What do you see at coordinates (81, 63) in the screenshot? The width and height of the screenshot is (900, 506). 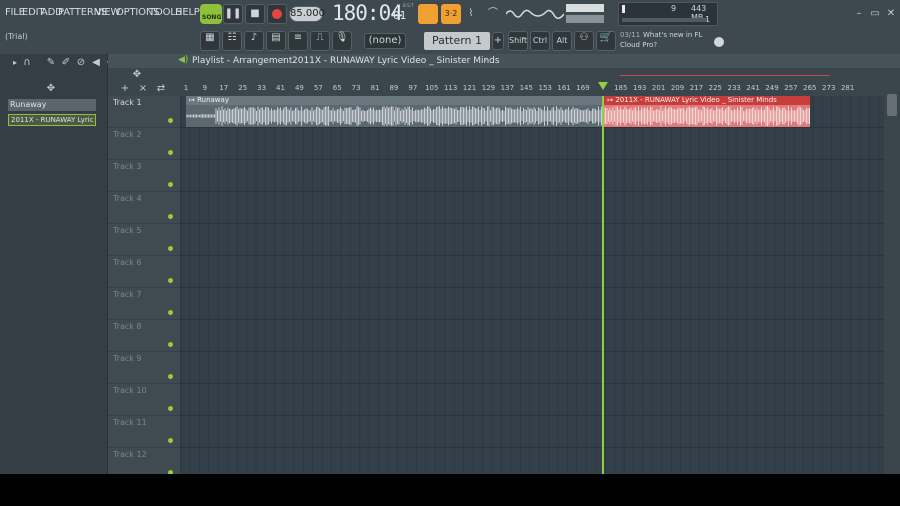 I see `delete-icon: ⊘` at bounding box center [81, 63].